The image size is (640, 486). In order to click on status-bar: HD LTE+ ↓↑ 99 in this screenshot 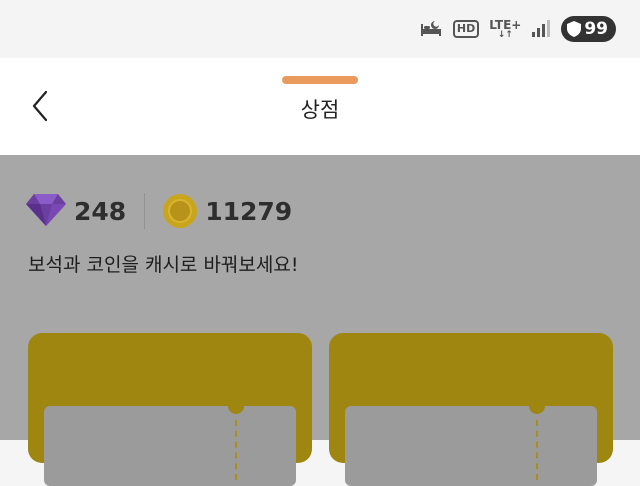, I will do `click(320, 29)`.